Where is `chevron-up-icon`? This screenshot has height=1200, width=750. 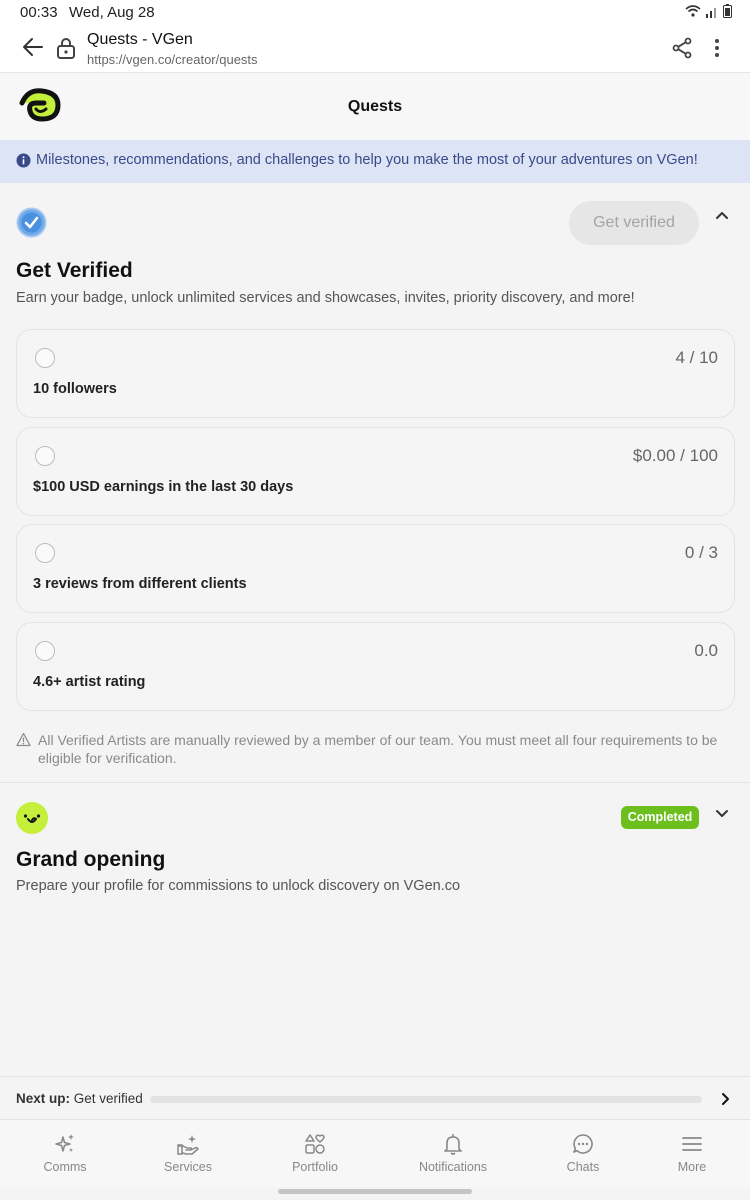
chevron-up-icon is located at coordinates (722, 215).